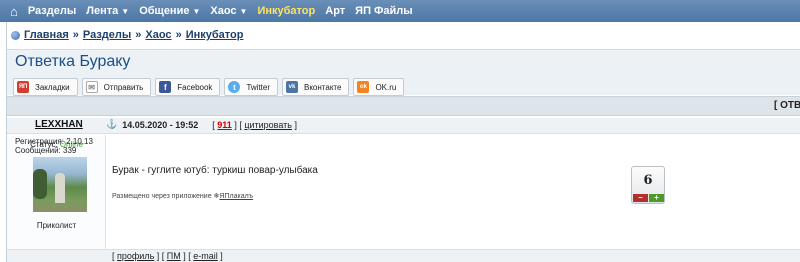  What do you see at coordinates (363, 87) in the screenshot?
I see `ok-icon: ok` at bounding box center [363, 87].